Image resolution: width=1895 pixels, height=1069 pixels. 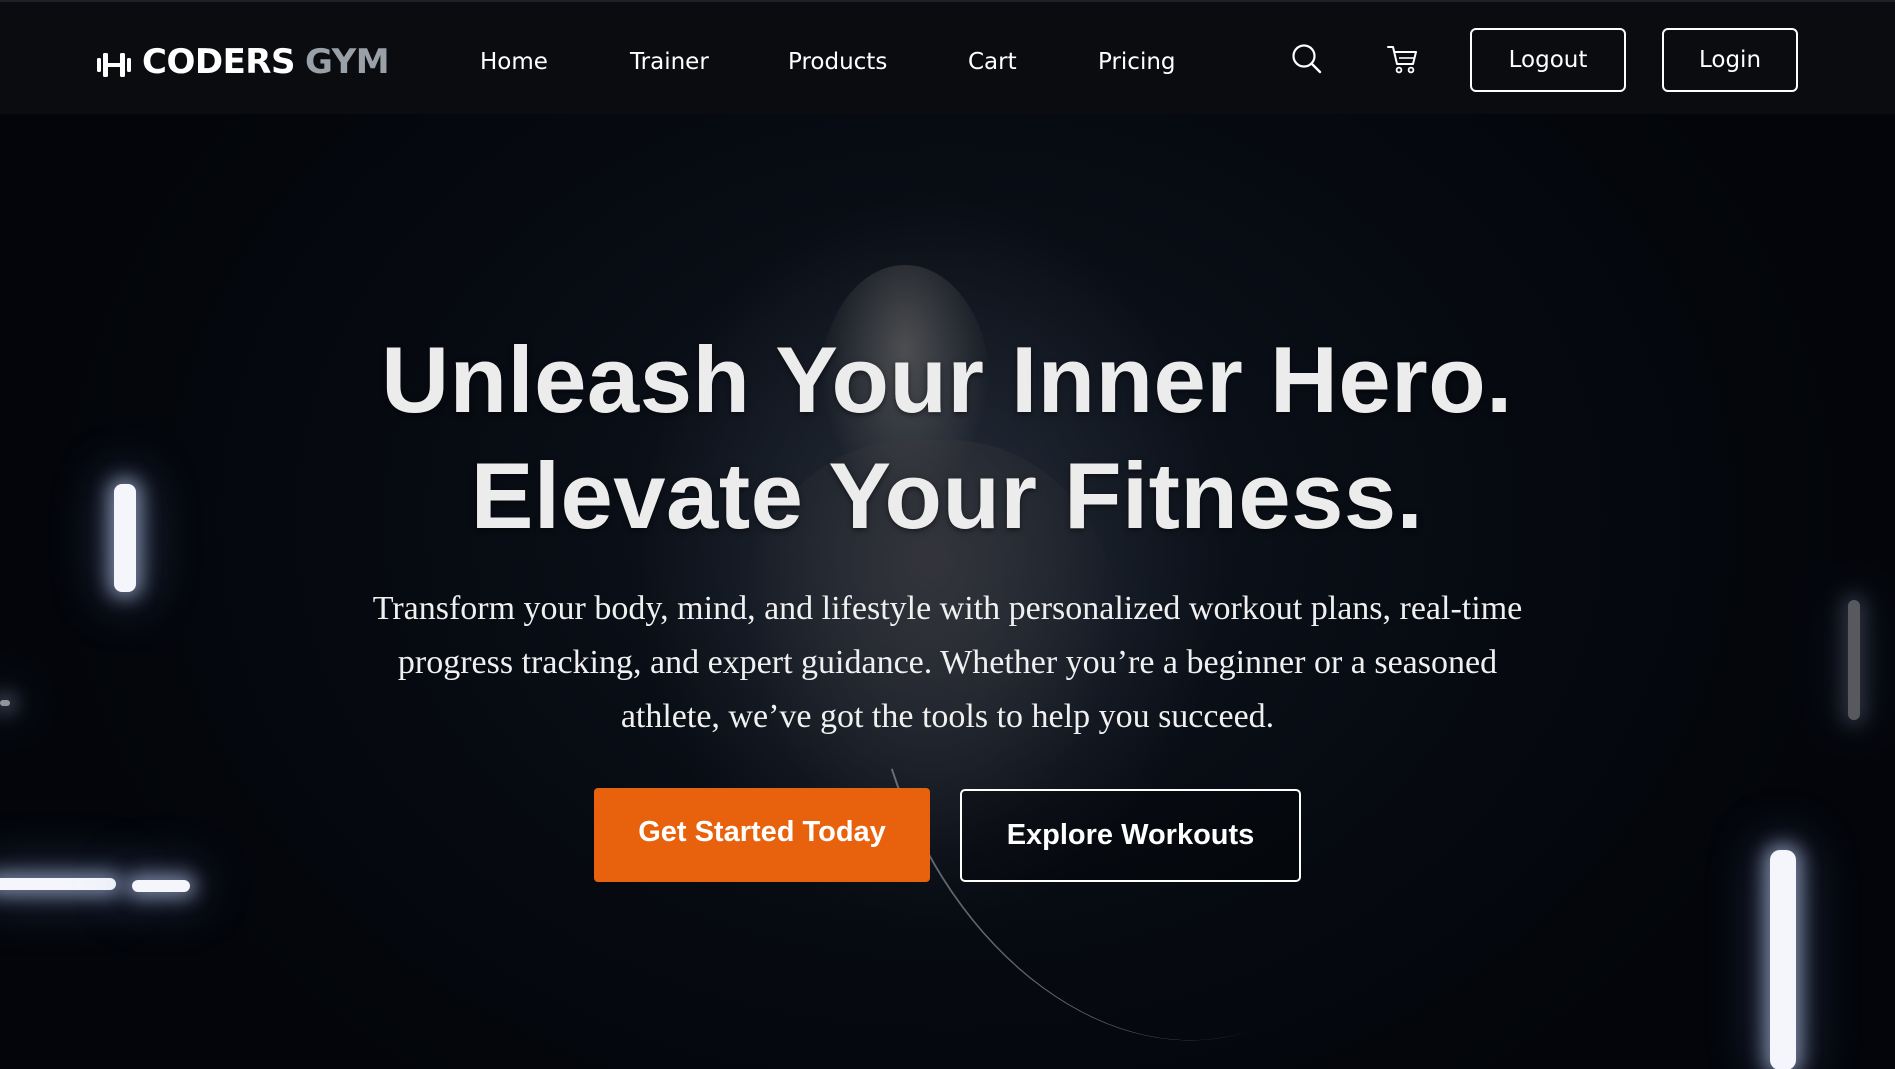 What do you see at coordinates (1403, 59) in the screenshot?
I see `shopping-cart-icon` at bounding box center [1403, 59].